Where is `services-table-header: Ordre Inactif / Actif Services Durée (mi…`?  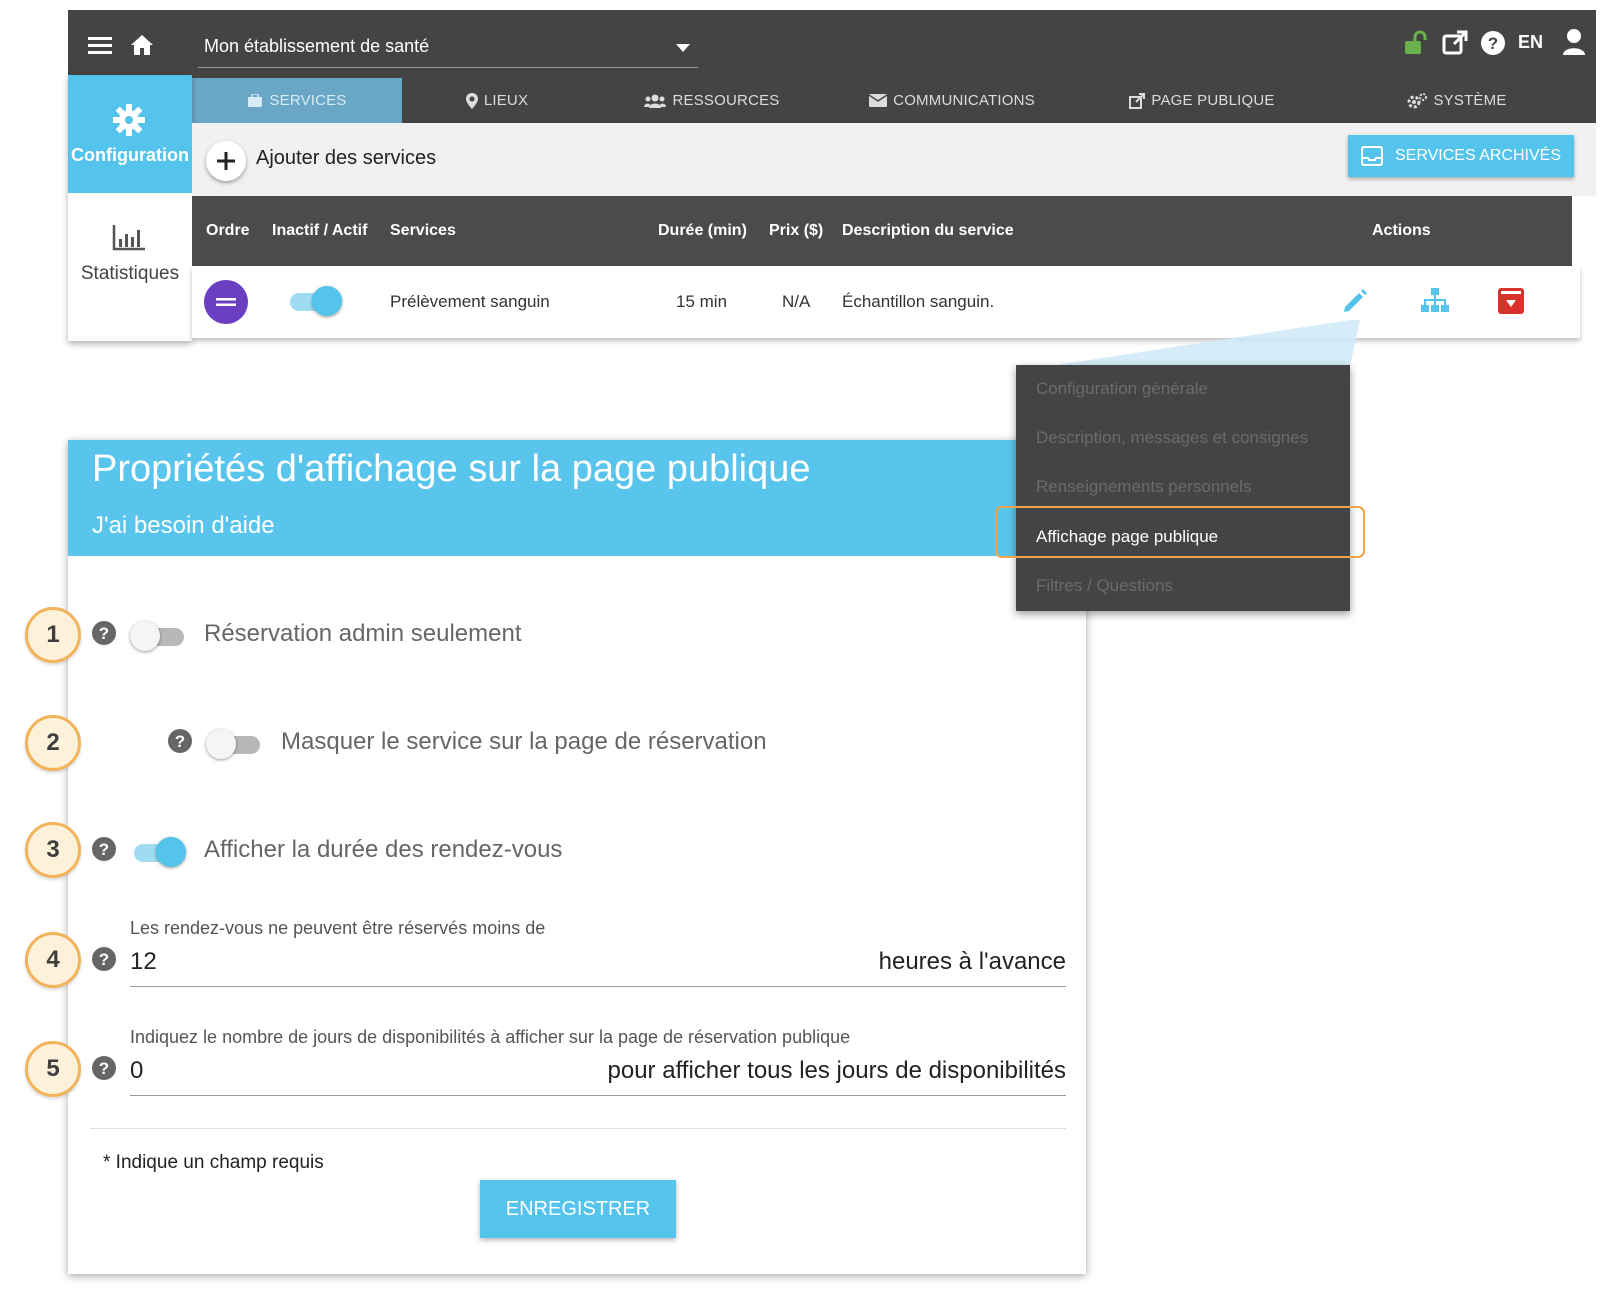
services-table-header: Ordre Inactif / Actif Services Durée (mi… is located at coordinates (882, 231).